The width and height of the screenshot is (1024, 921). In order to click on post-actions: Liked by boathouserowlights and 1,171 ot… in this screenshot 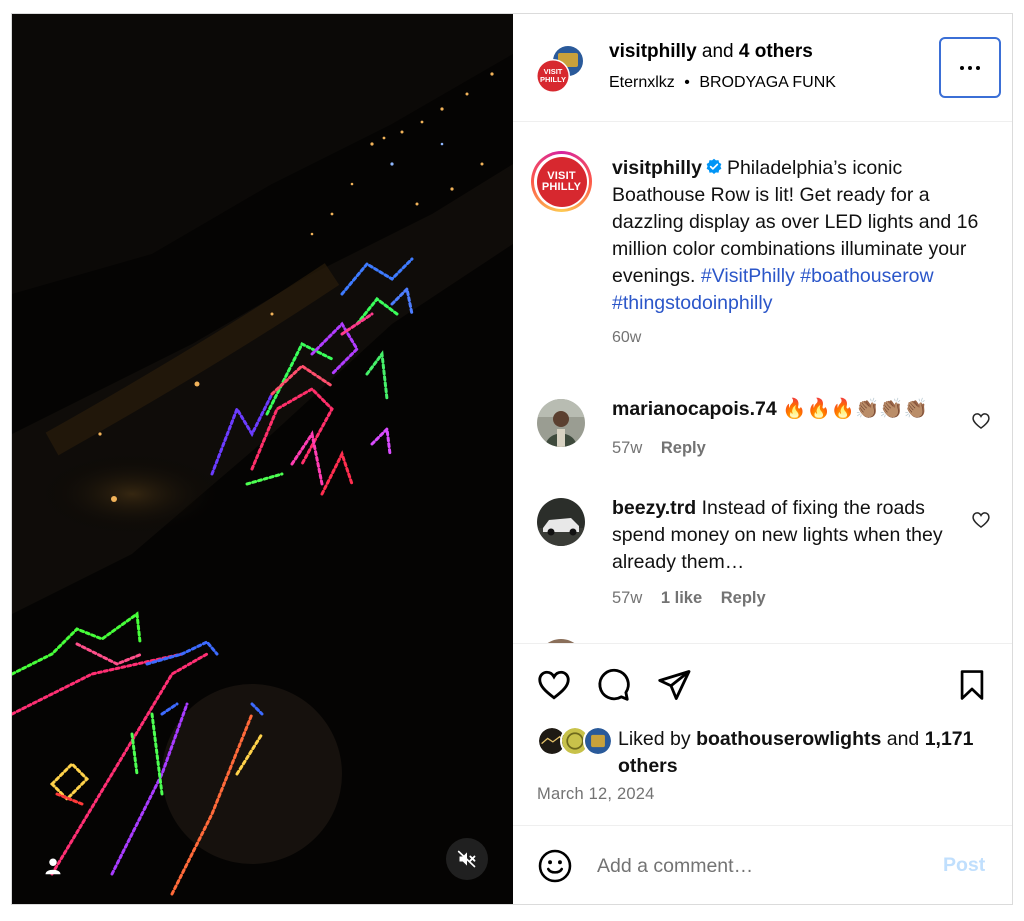, I will do `click(762, 734)`.